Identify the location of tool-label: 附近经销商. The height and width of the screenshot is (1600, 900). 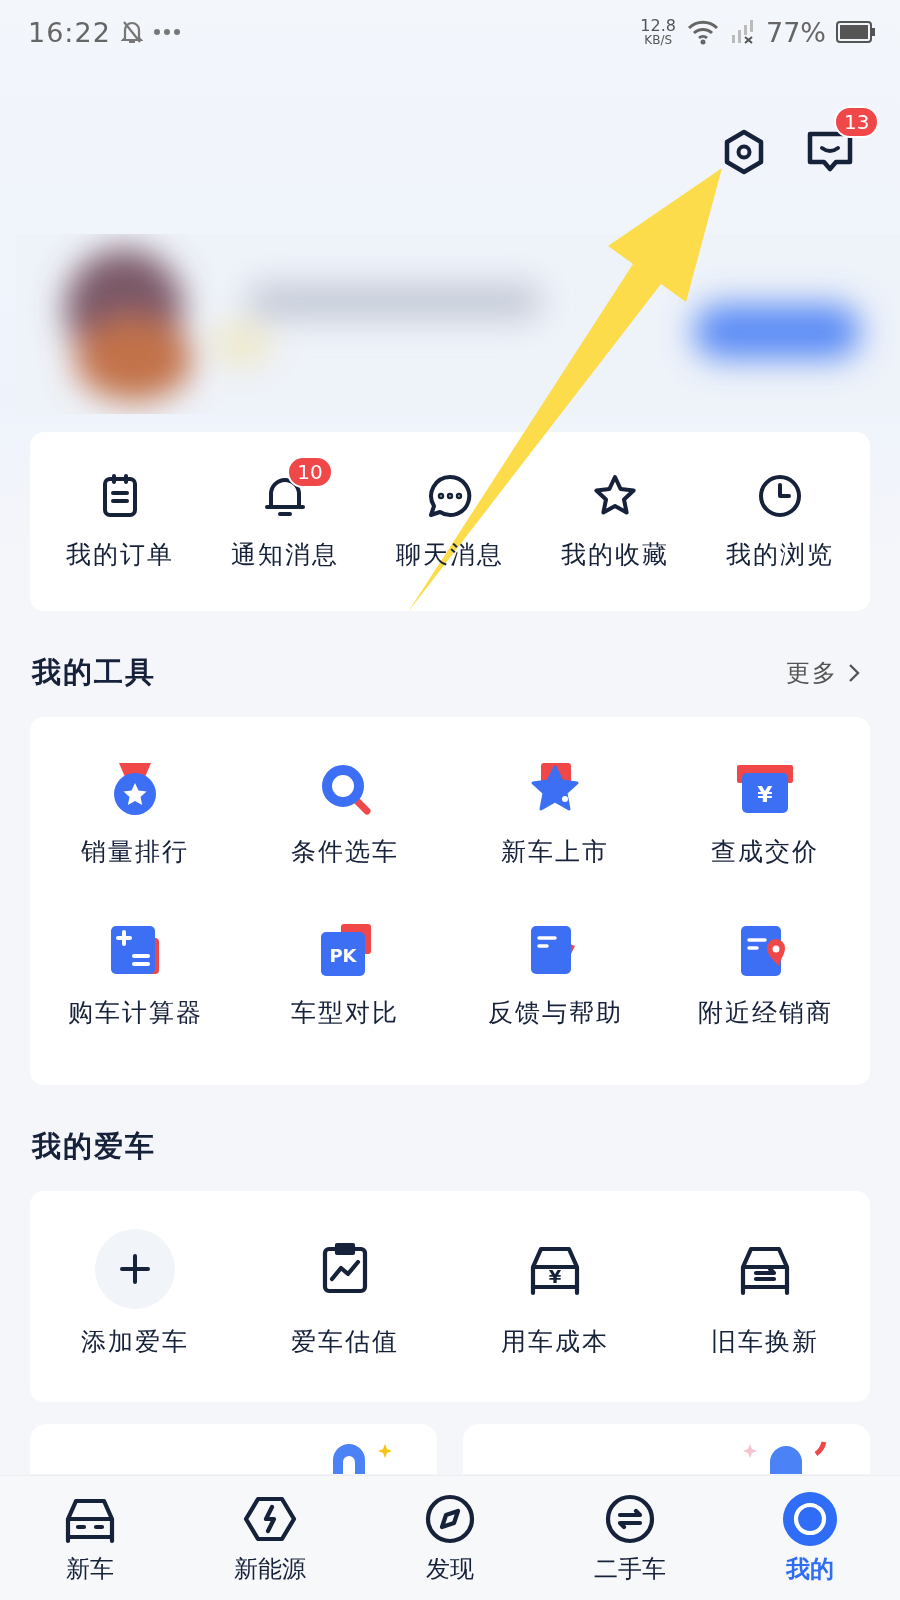
(765, 1012).